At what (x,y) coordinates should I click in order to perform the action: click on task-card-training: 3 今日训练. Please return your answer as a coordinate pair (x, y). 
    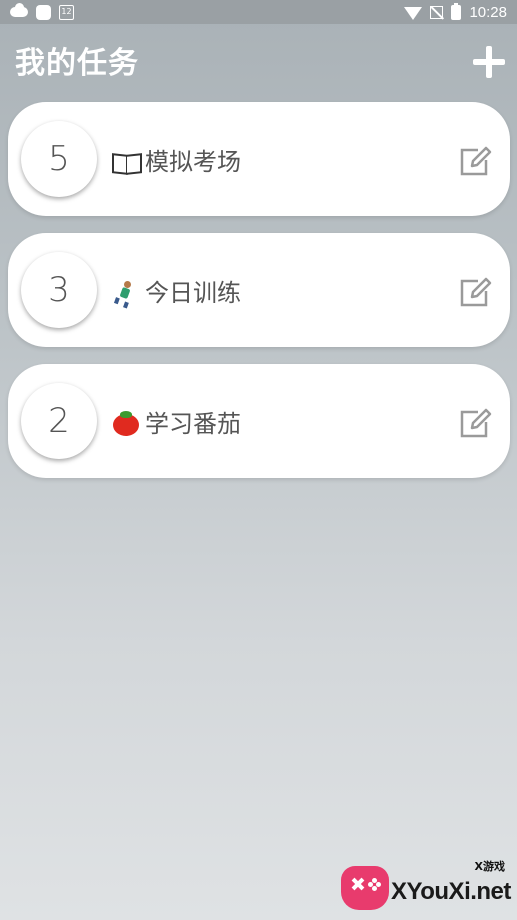
    Looking at the image, I should click on (259, 290).